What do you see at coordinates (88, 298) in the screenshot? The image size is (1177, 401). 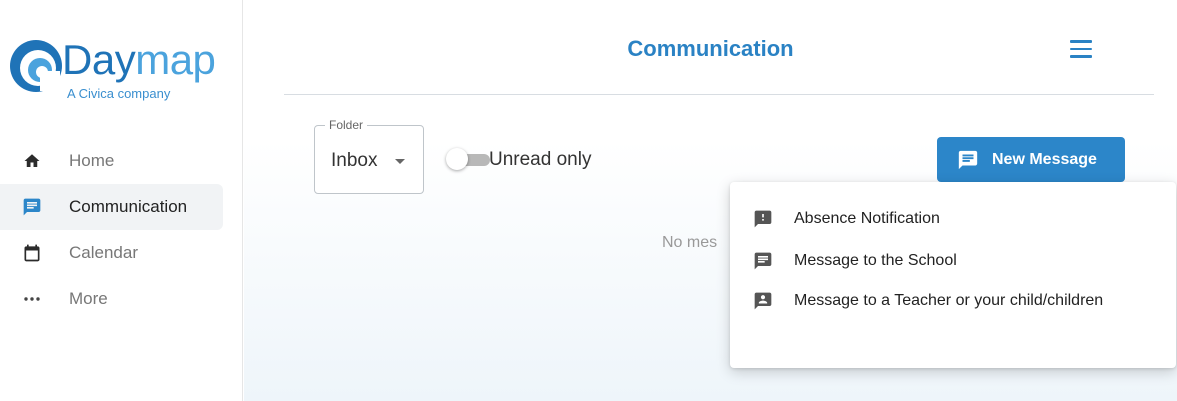 I see `sidebar-item-label: More` at bounding box center [88, 298].